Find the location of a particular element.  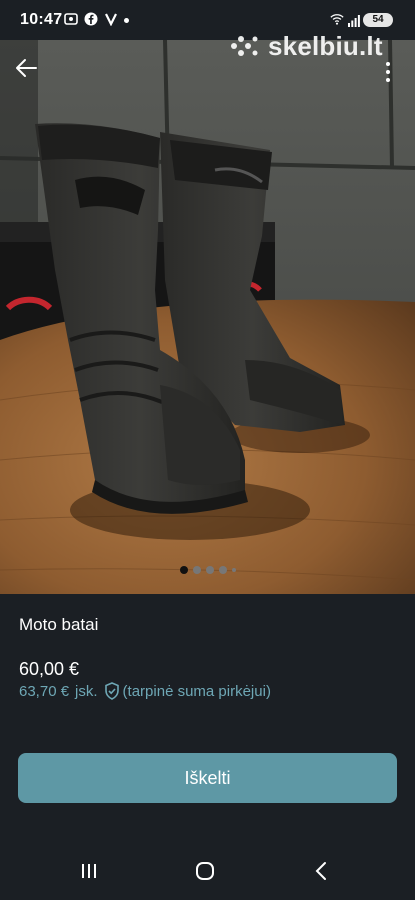

recent-apps-icon is located at coordinates (89, 871).